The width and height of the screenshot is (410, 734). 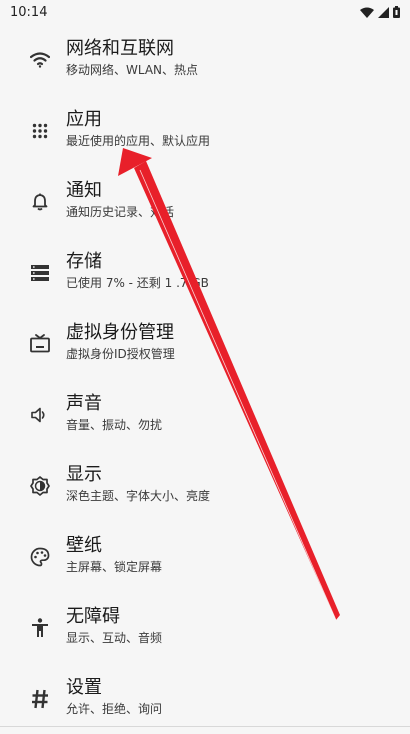 I want to click on brightness-icon, so click(x=40, y=486).